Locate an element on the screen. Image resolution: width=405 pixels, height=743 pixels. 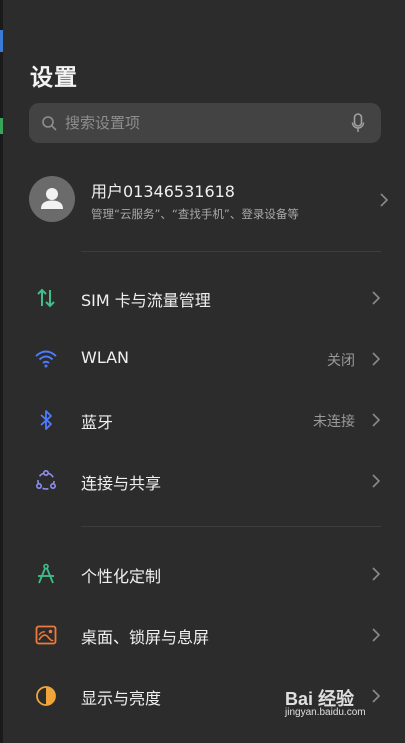
settings-item-status: 未连接 is located at coordinates (334, 422).